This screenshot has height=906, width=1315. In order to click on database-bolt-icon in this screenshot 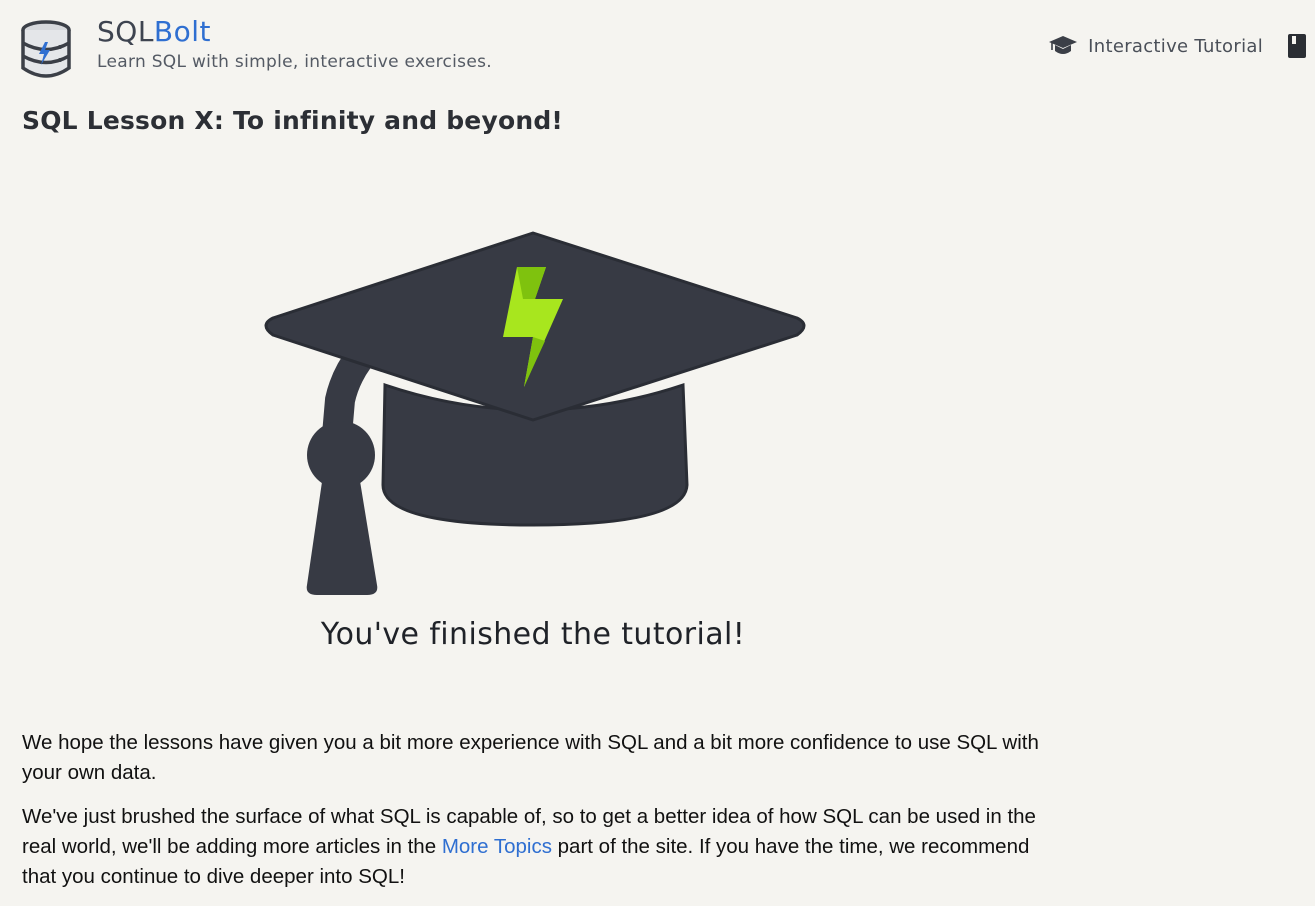, I will do `click(46, 49)`.